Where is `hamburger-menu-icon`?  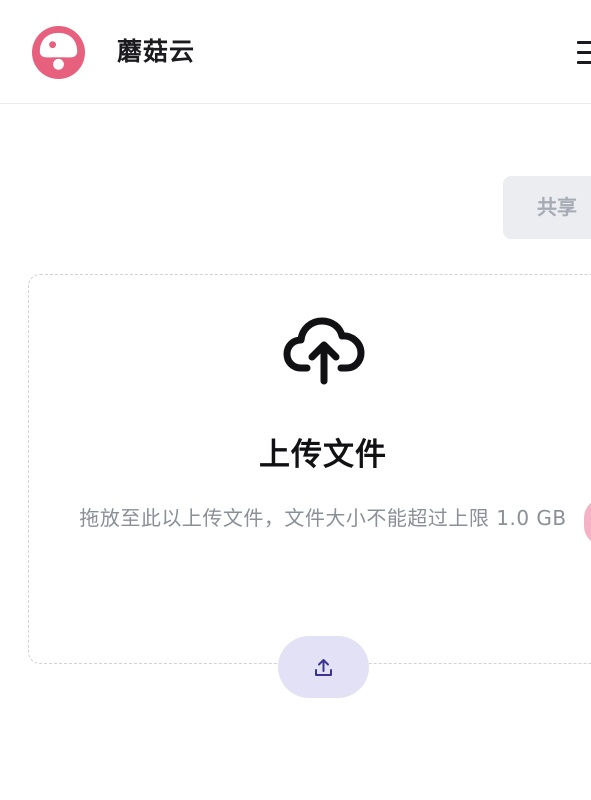
hamburger-menu-icon is located at coordinates (582, 53).